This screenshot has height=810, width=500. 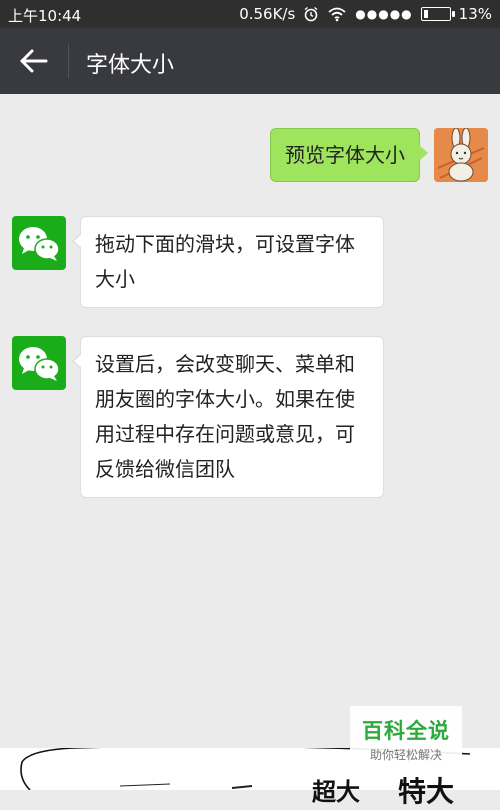 I want to click on status-time: 上午10:44, so click(x=45, y=16).